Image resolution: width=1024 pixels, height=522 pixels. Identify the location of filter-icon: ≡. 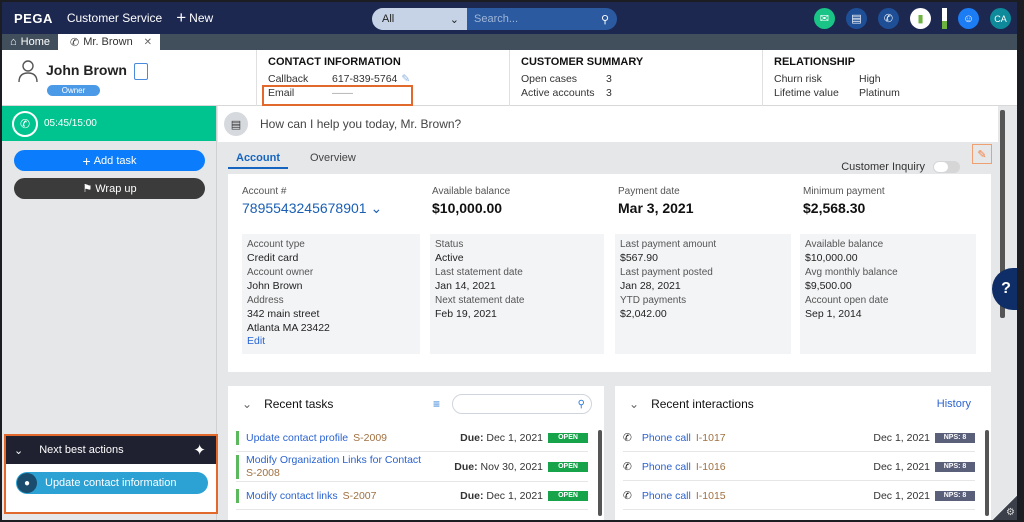
(436, 404).